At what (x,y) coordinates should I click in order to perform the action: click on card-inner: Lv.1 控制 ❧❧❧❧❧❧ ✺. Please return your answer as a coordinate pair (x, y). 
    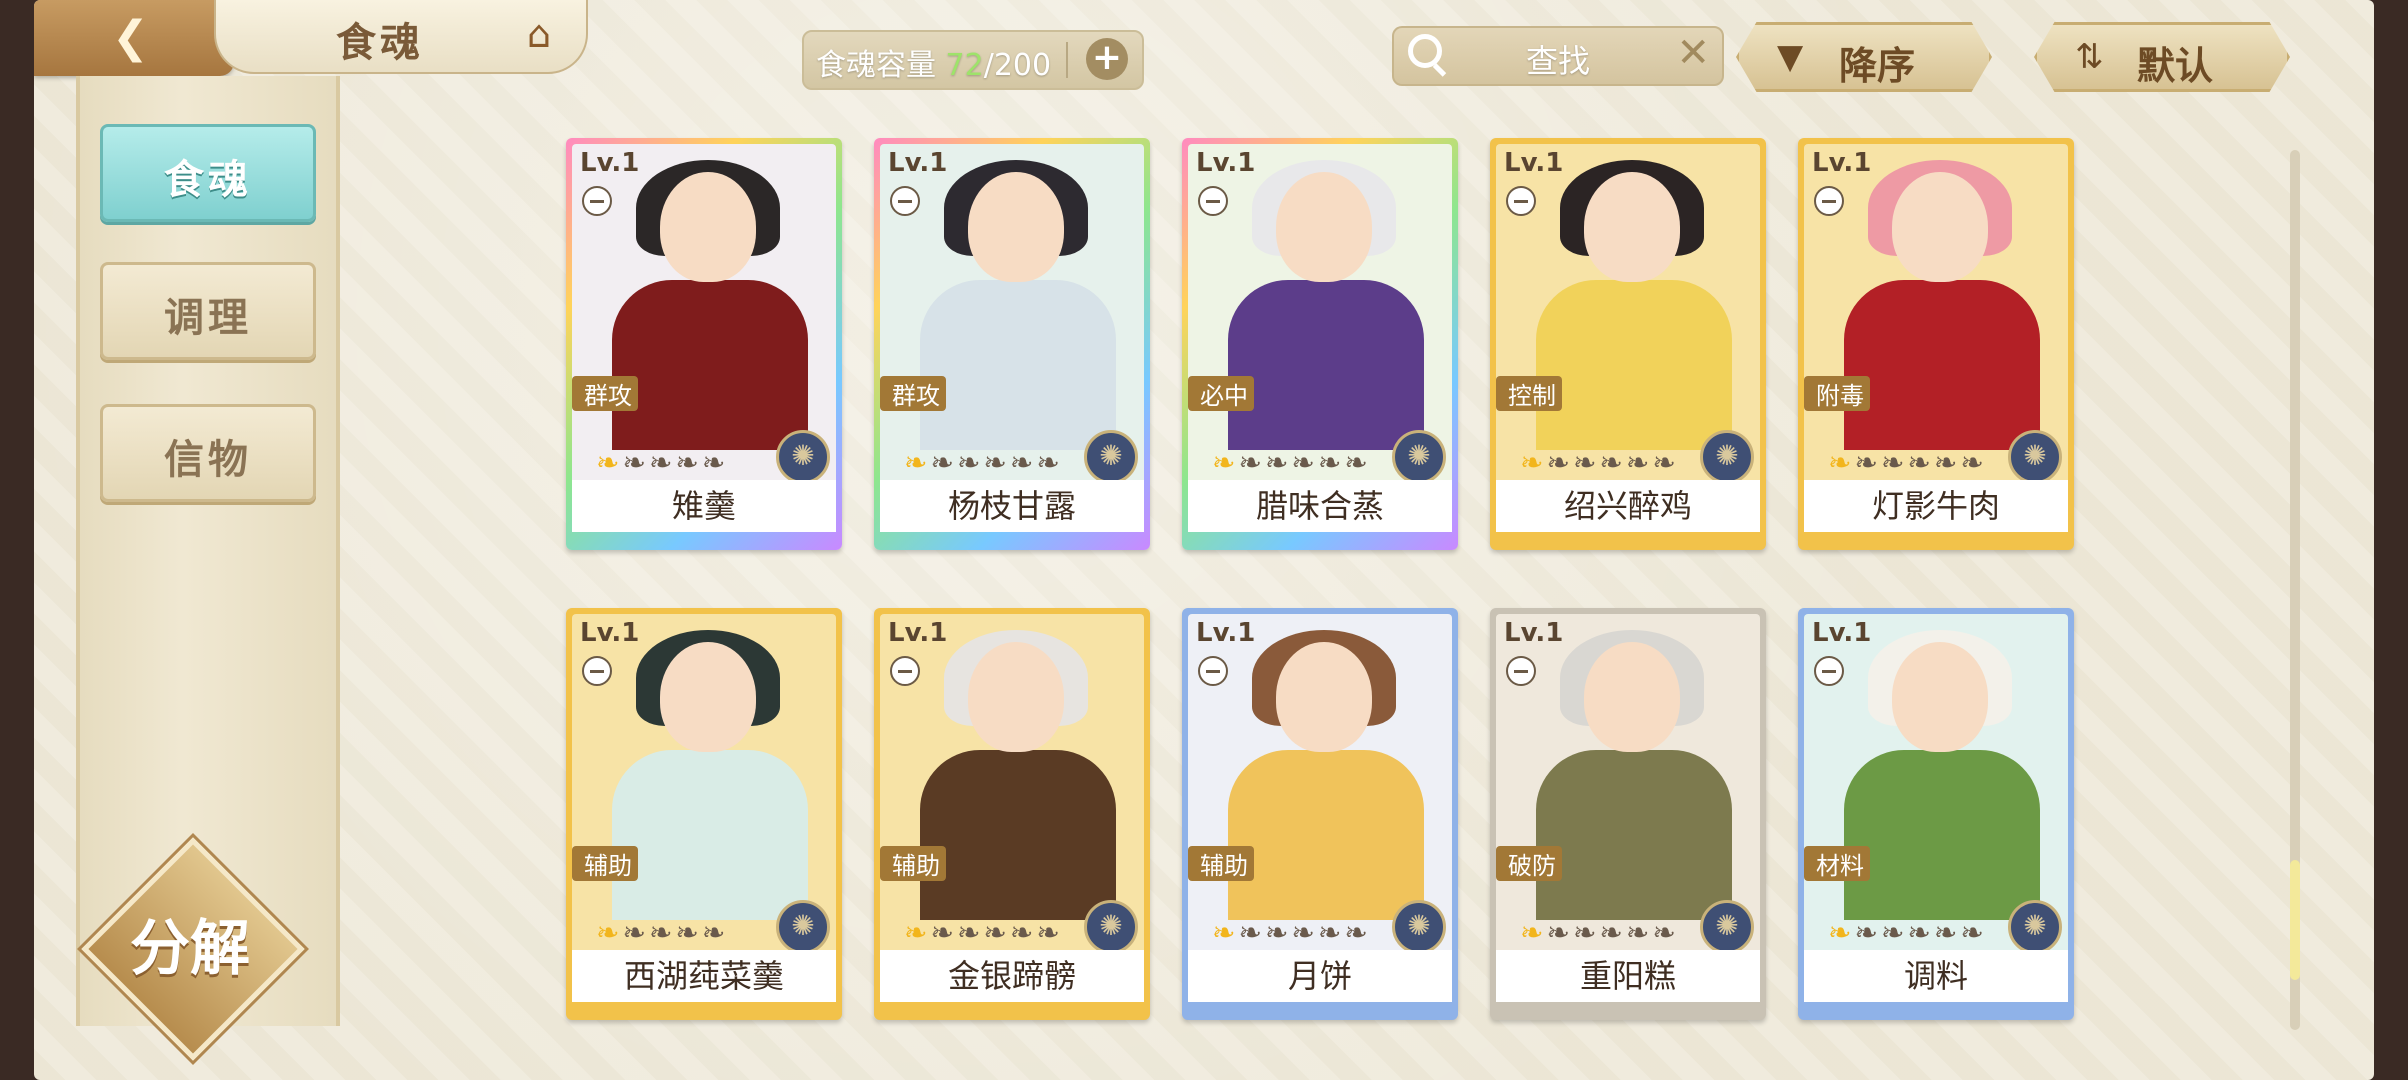
    Looking at the image, I should click on (1628, 338).